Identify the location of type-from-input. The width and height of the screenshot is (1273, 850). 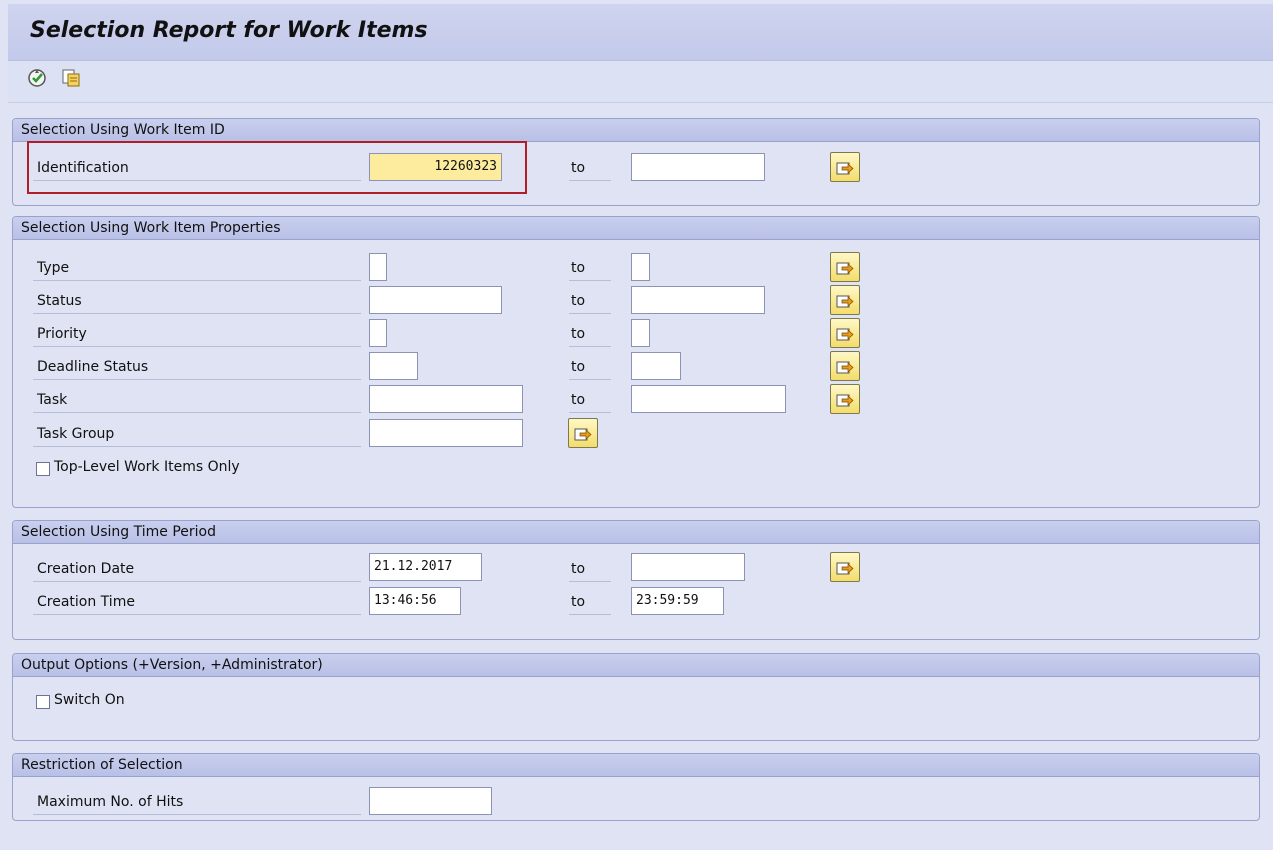
(378, 267).